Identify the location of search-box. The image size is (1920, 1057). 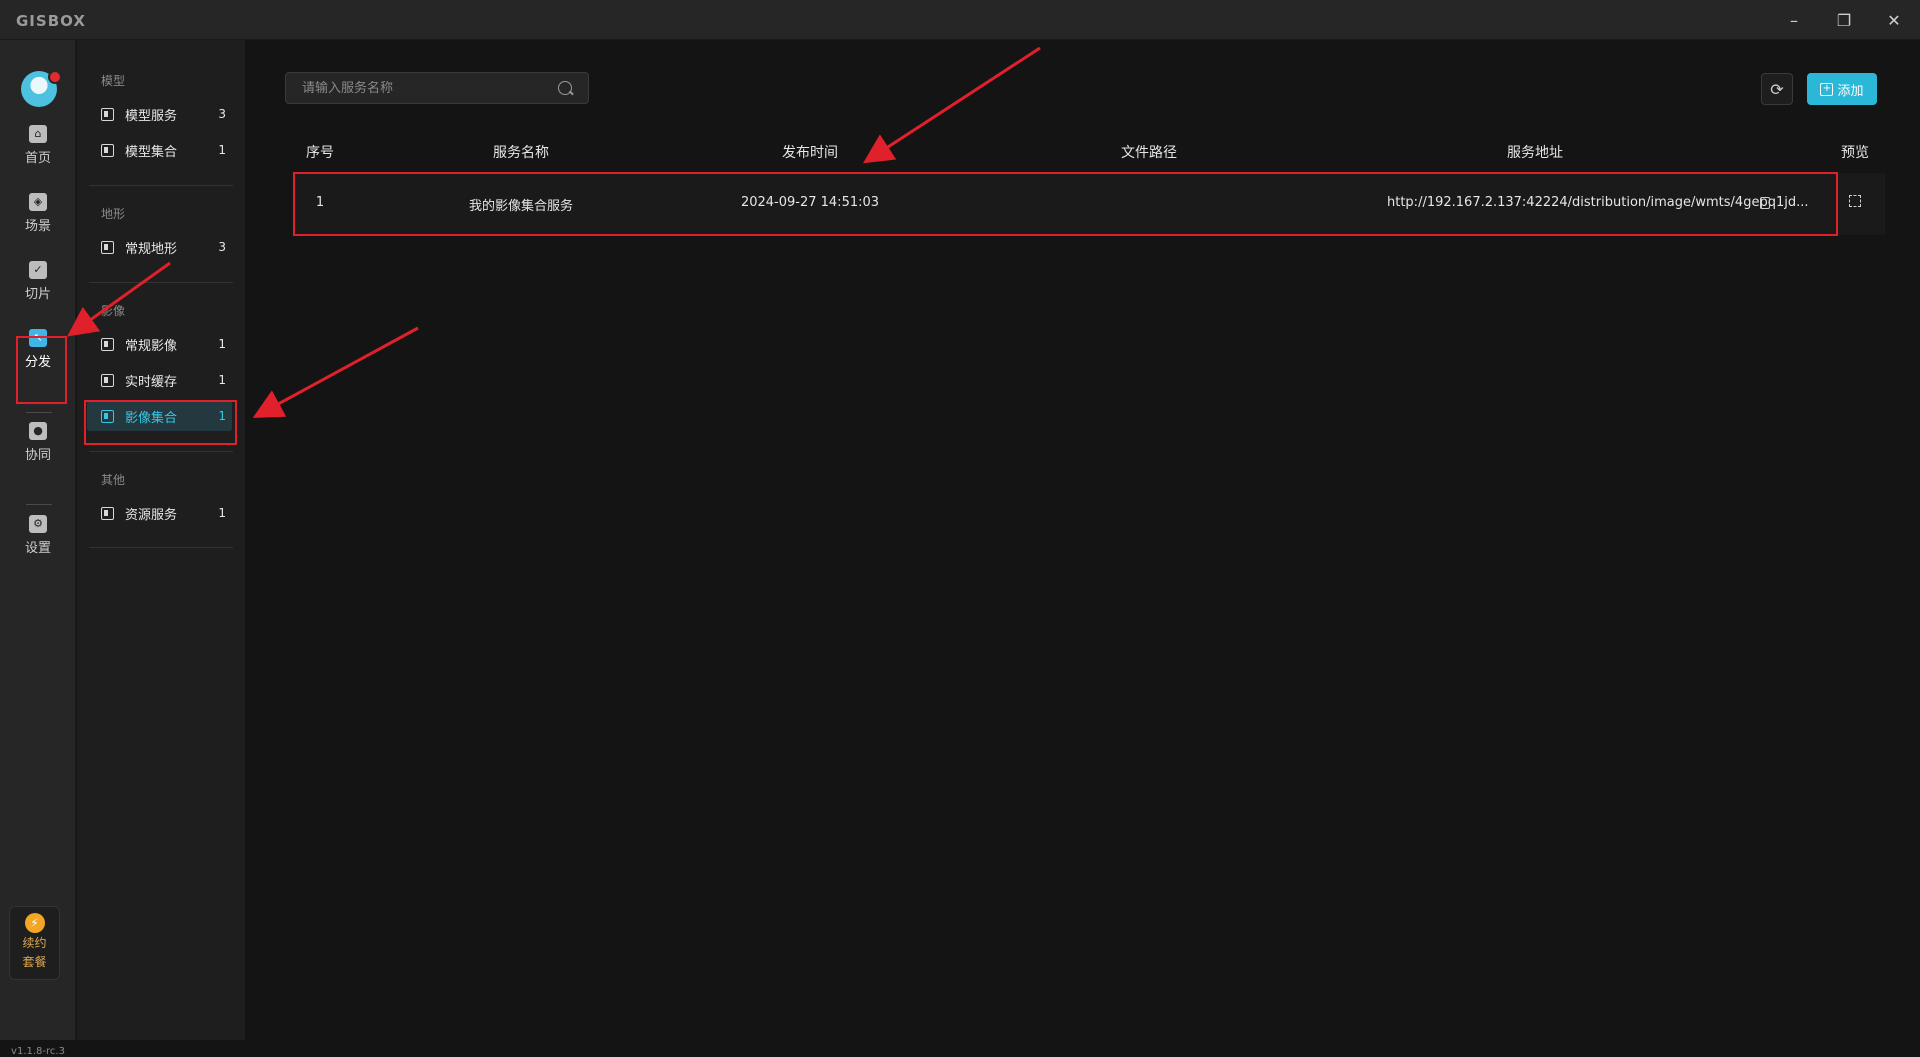
(437, 88).